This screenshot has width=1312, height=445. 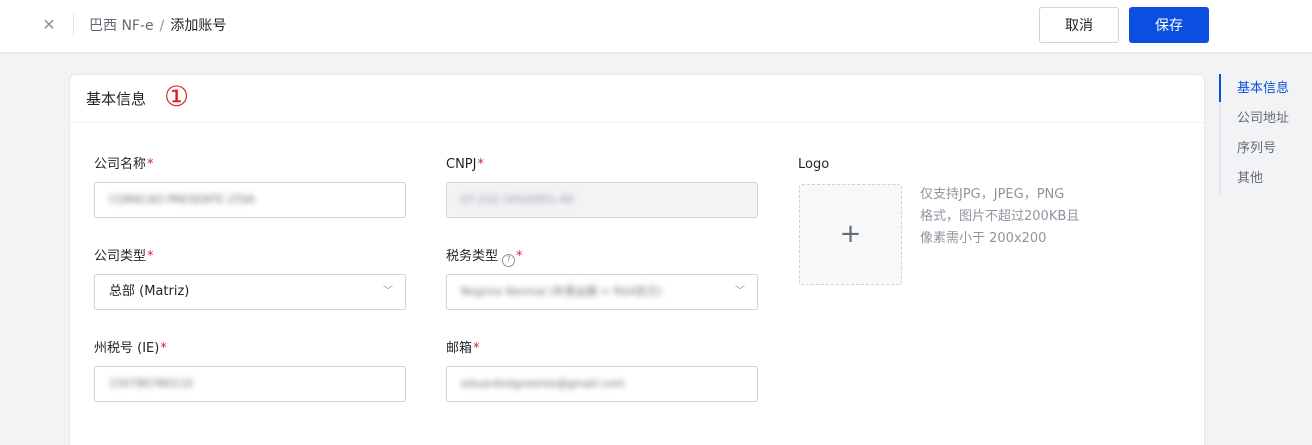 What do you see at coordinates (1079, 25) in the screenshot?
I see `cancel-button: 取消` at bounding box center [1079, 25].